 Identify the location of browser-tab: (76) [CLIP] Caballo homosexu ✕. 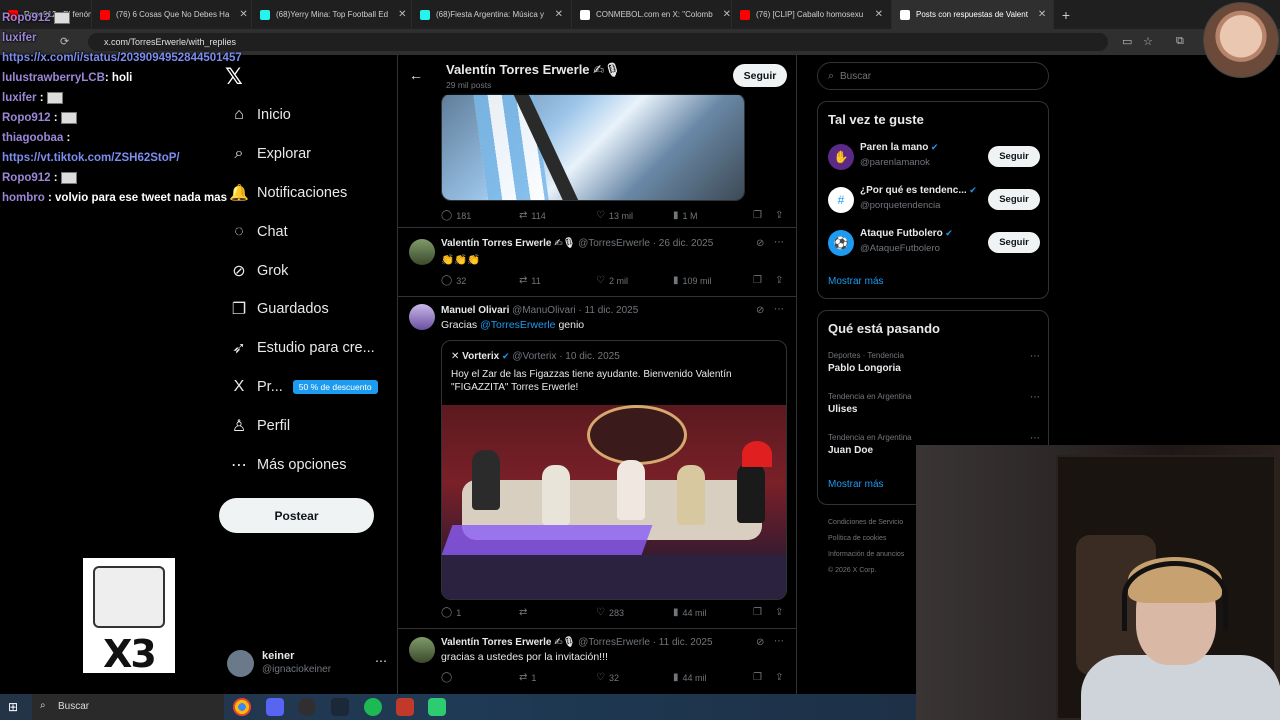
(812, 14).